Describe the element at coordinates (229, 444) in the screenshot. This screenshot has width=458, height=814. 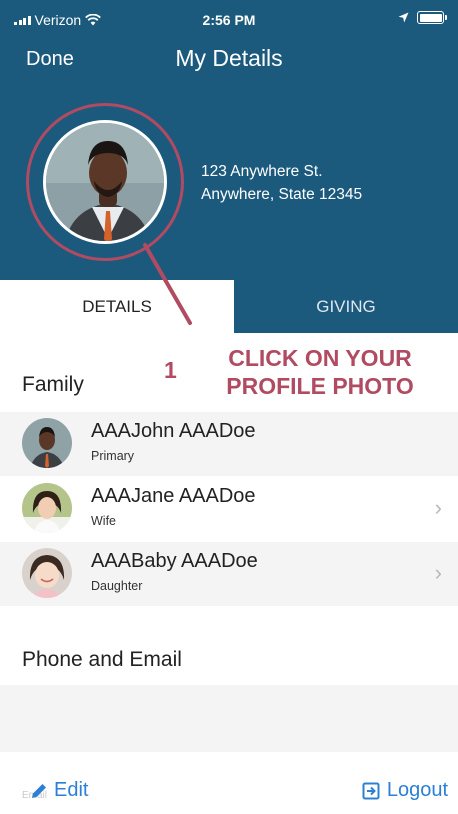
I see `family-member-row: AAAJohn AAADoe Primary` at that location.